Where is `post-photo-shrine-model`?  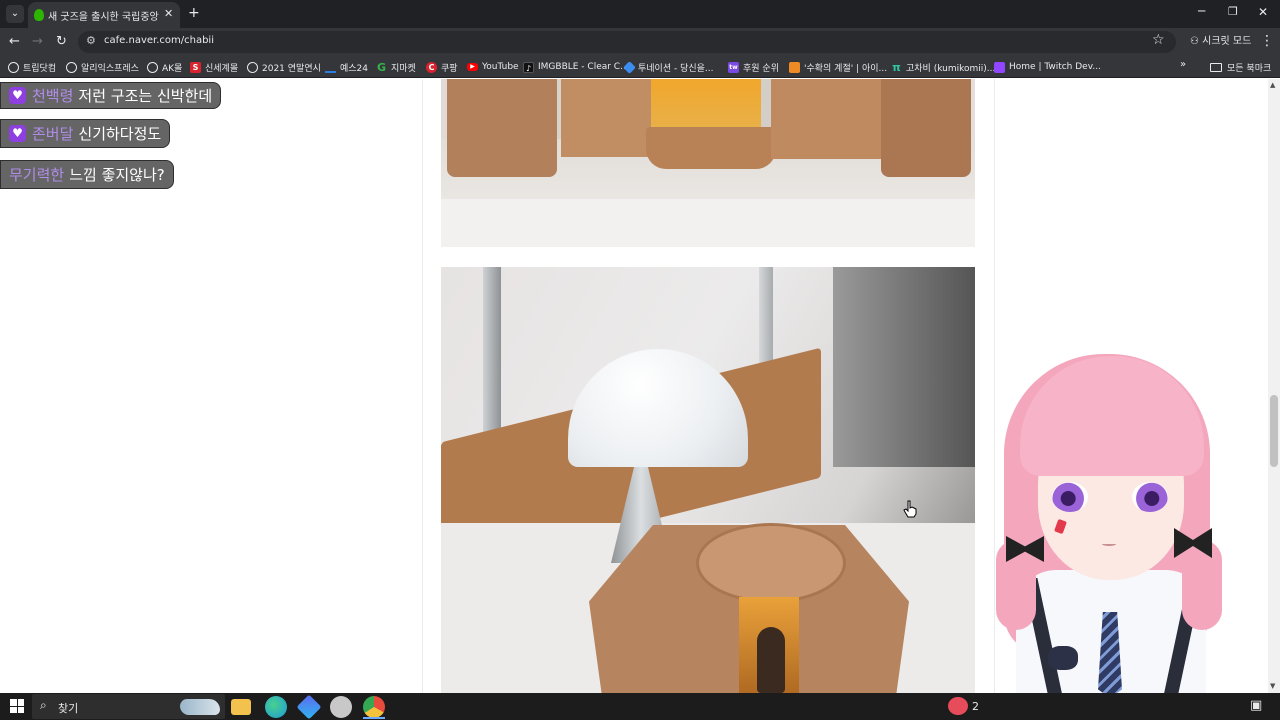
post-photo-shrine-model is located at coordinates (708, 163).